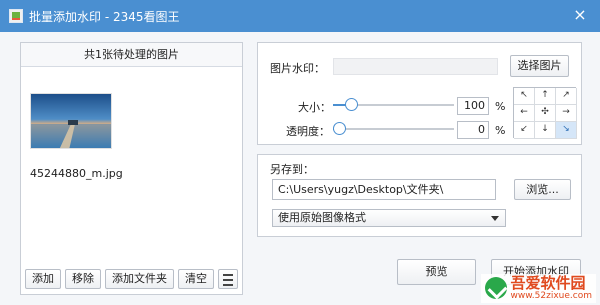  I want to click on site-watermark: 吾爱软件园 www.52zixue.com, so click(538, 288).